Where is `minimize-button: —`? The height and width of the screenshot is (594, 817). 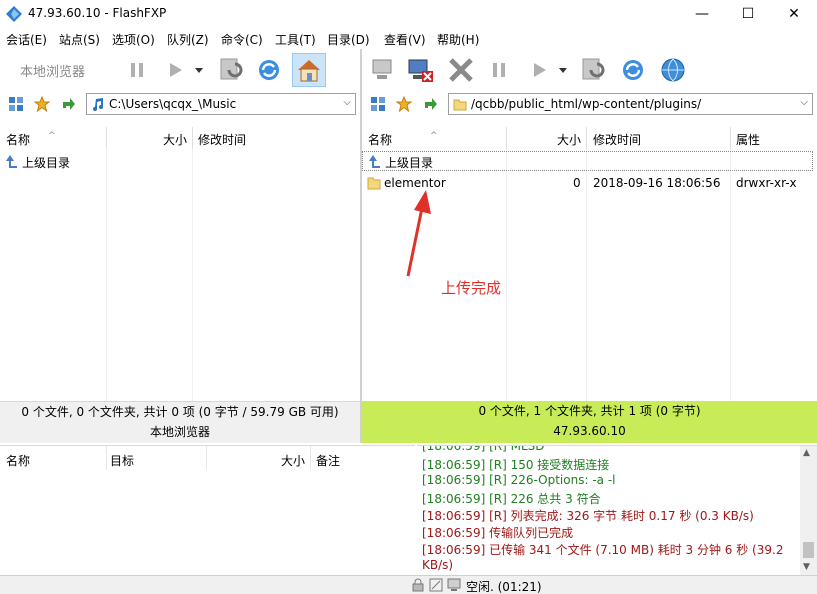
minimize-button: — is located at coordinates (702, 14).